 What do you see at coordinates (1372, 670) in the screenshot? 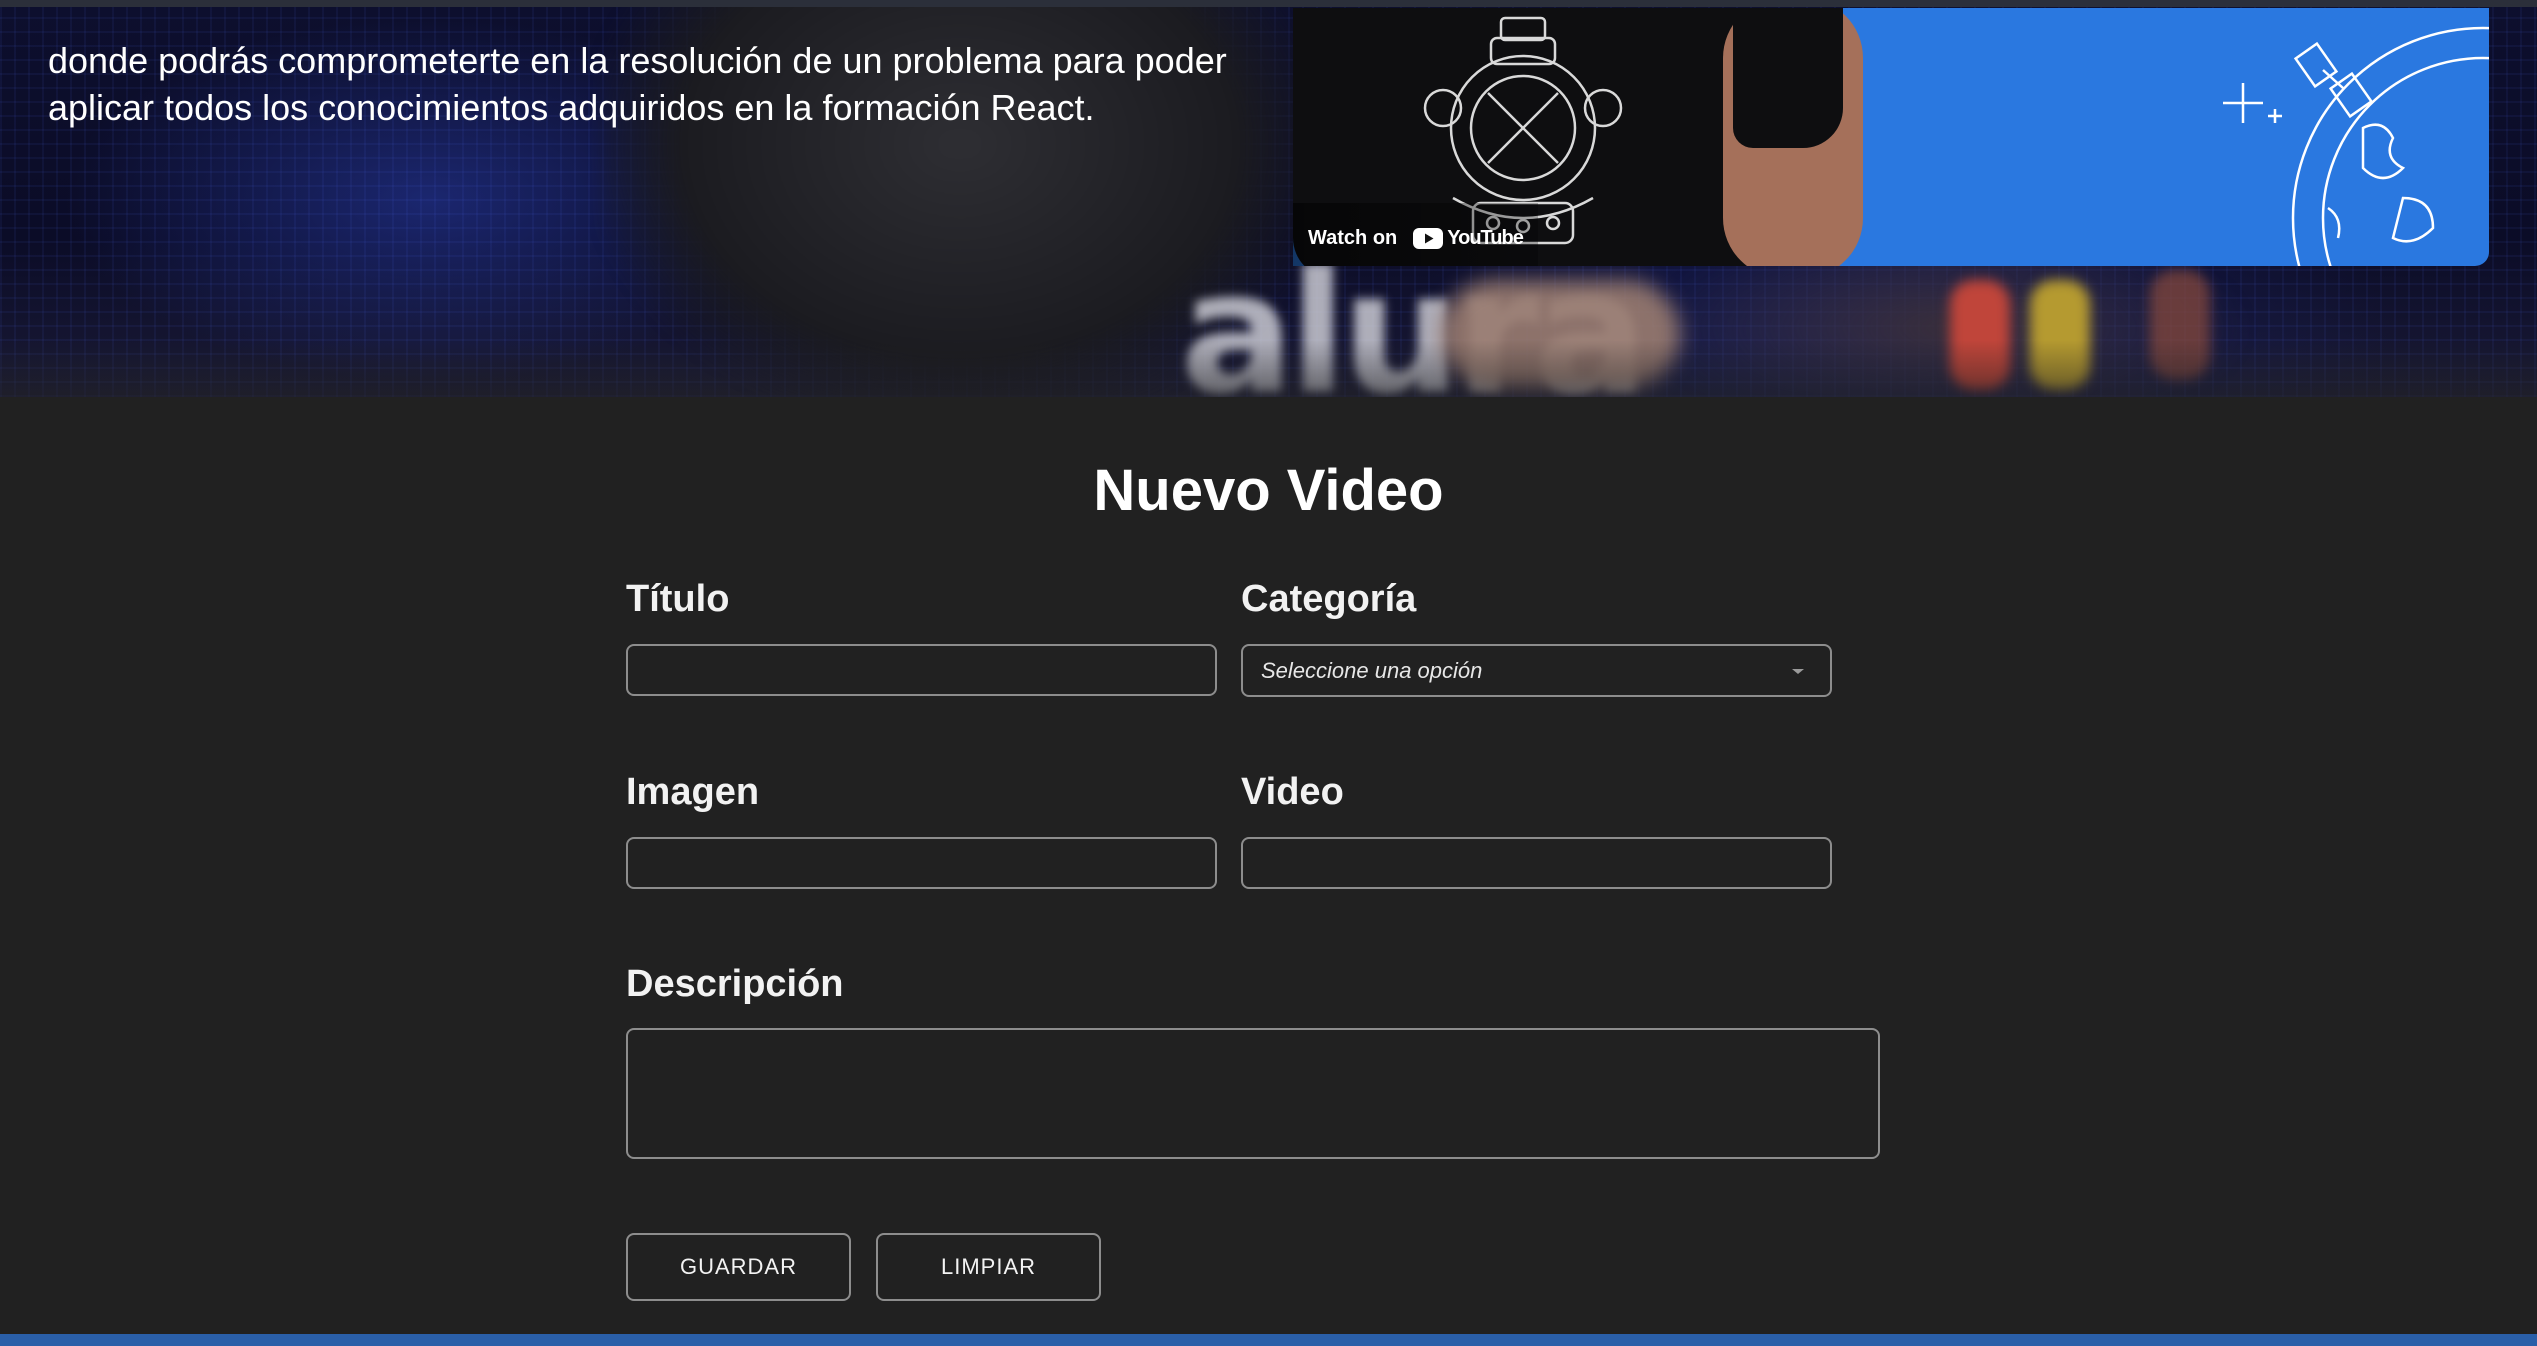
I see `categoria-selected-value: Seleccione una opción` at bounding box center [1372, 670].